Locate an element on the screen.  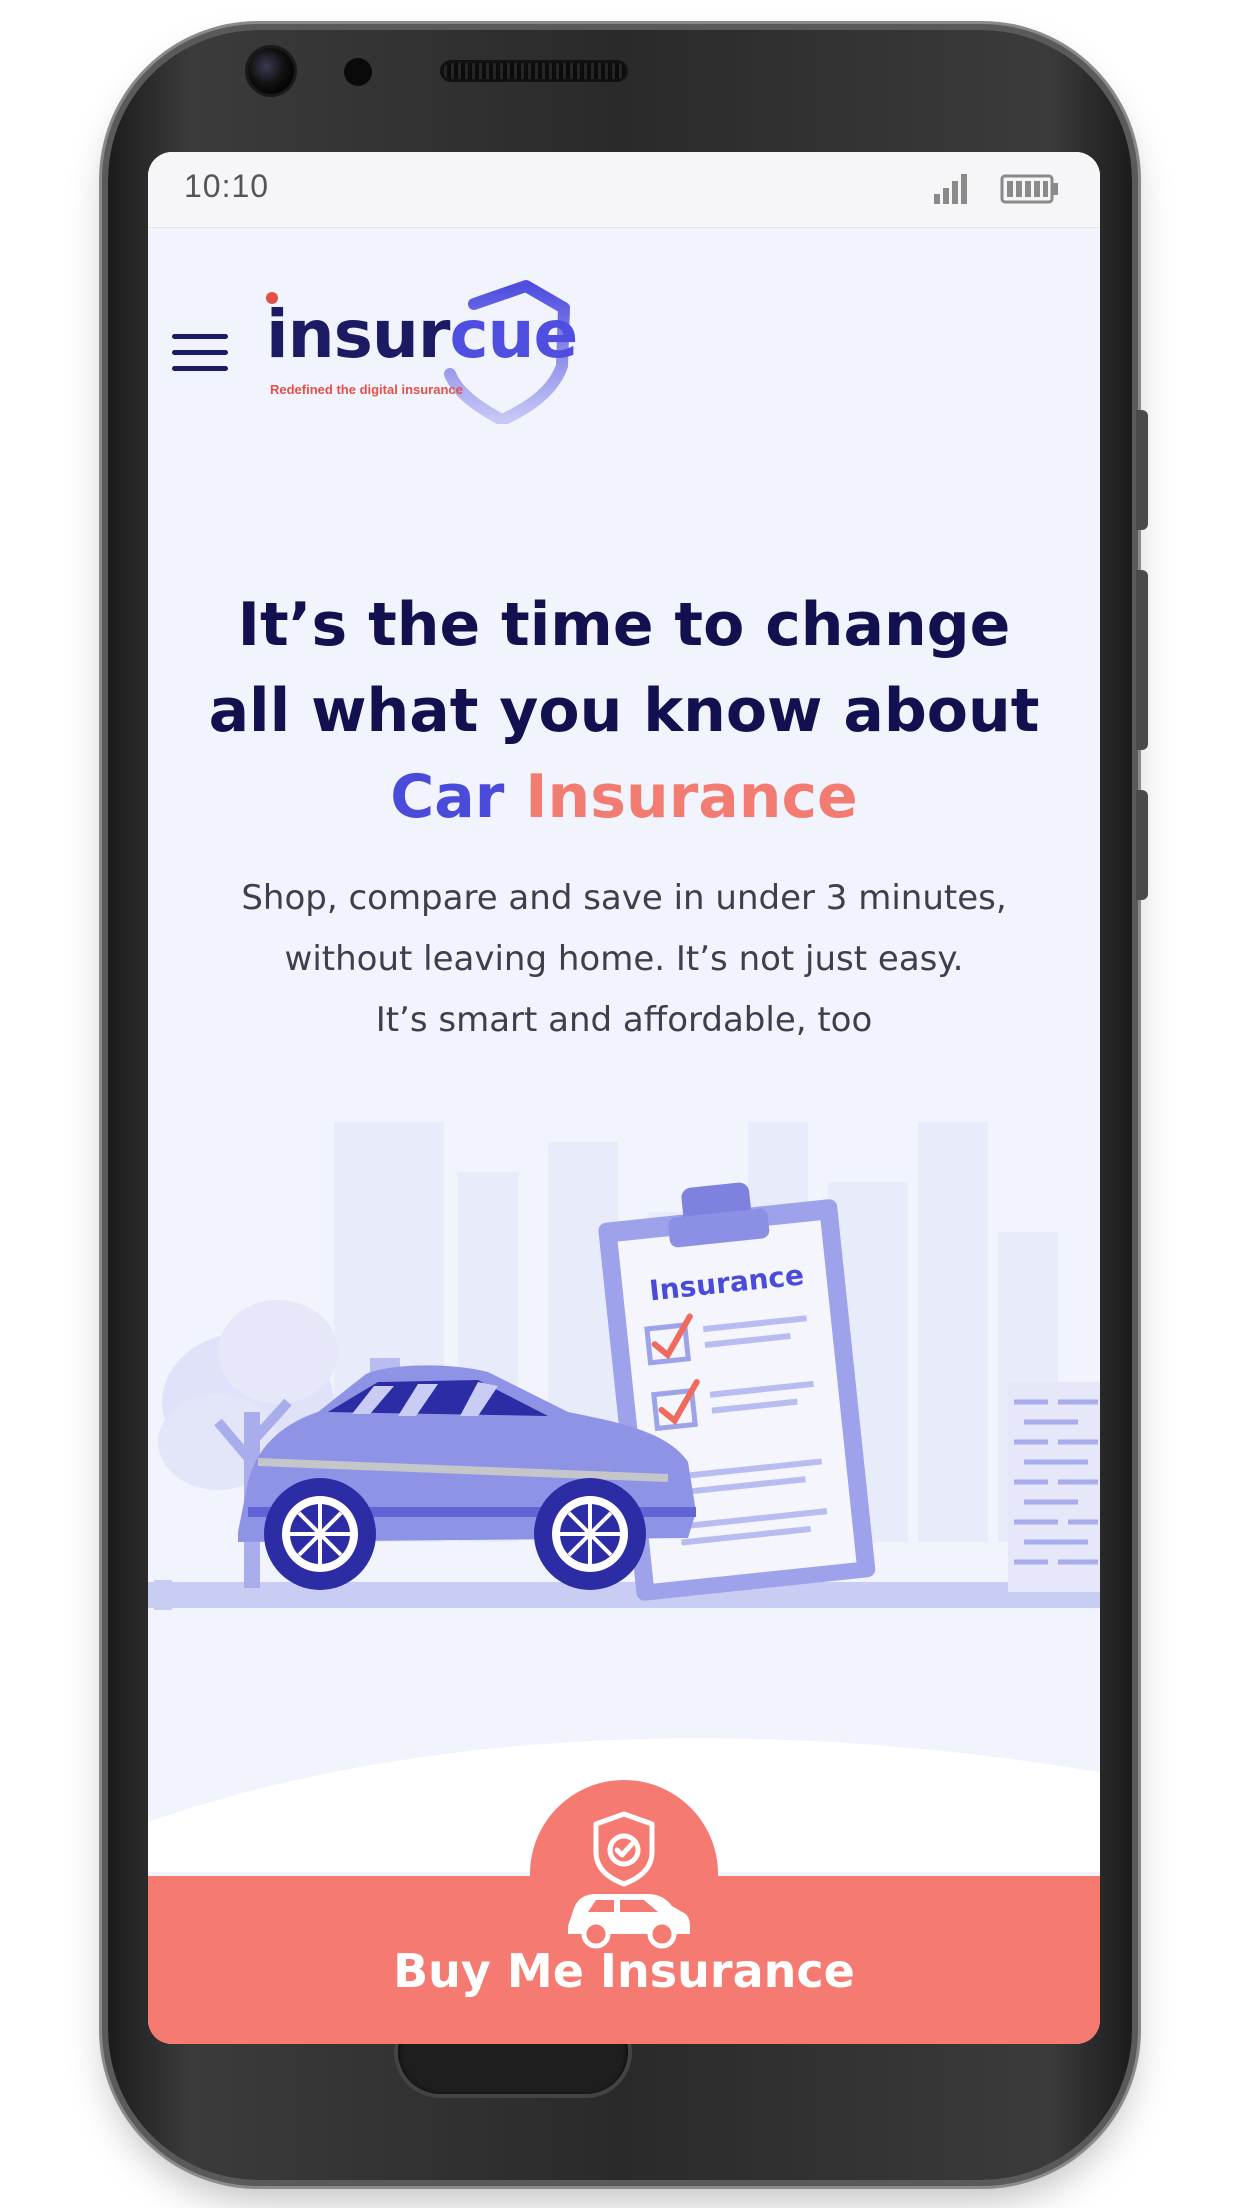
hero-title-insurance: Insurance is located at coordinates (691, 797).